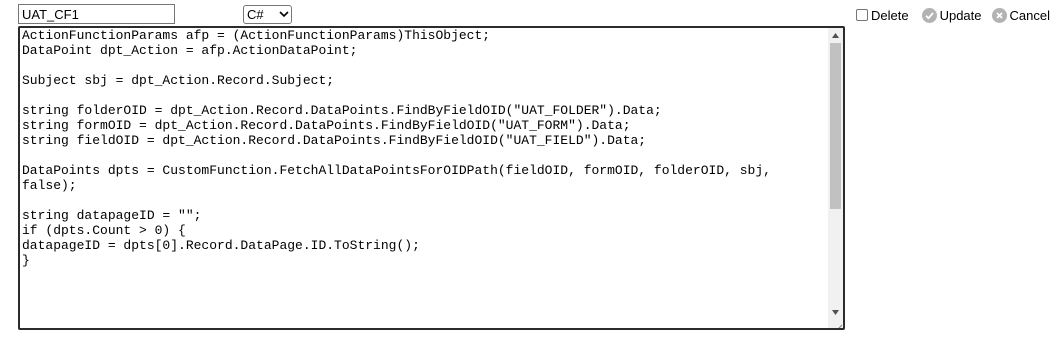 This screenshot has width=1057, height=358. Describe the element at coordinates (835, 35) in the screenshot. I see `scroll-up-arrow-icon` at that location.